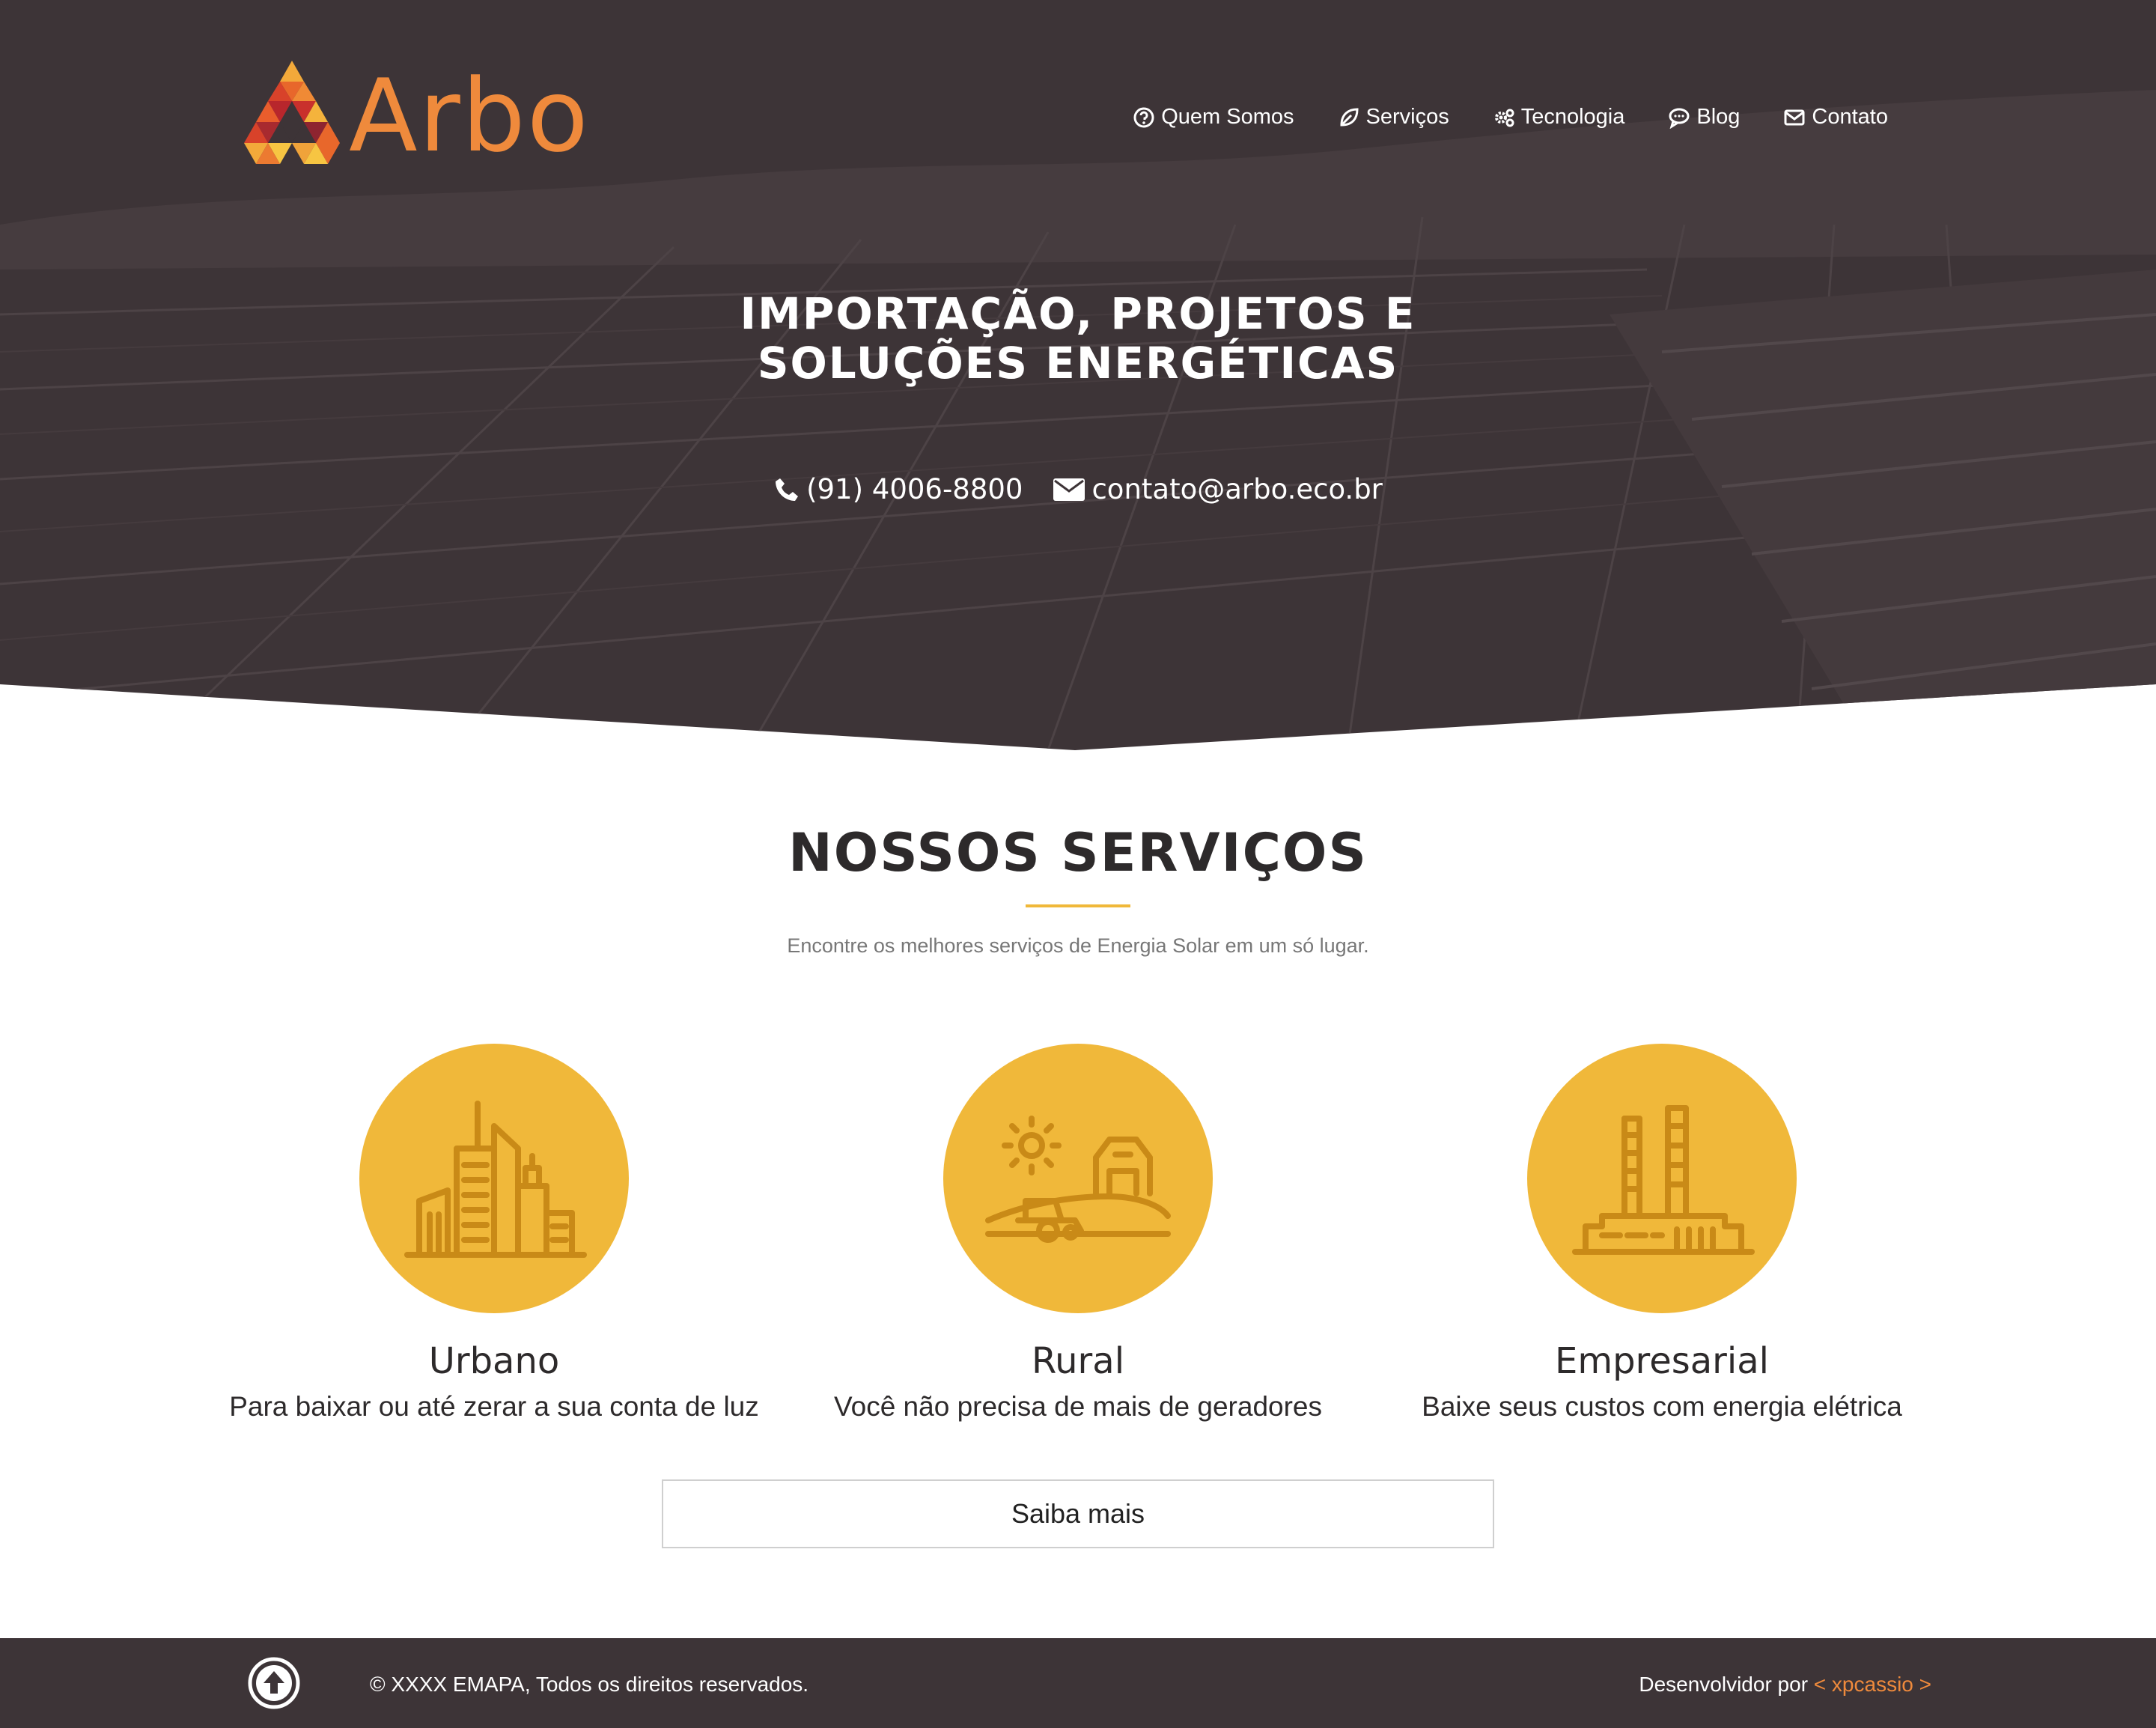 This screenshot has height=1728, width=2156. Describe the element at coordinates (787, 489) in the screenshot. I see `phone-icon` at that location.